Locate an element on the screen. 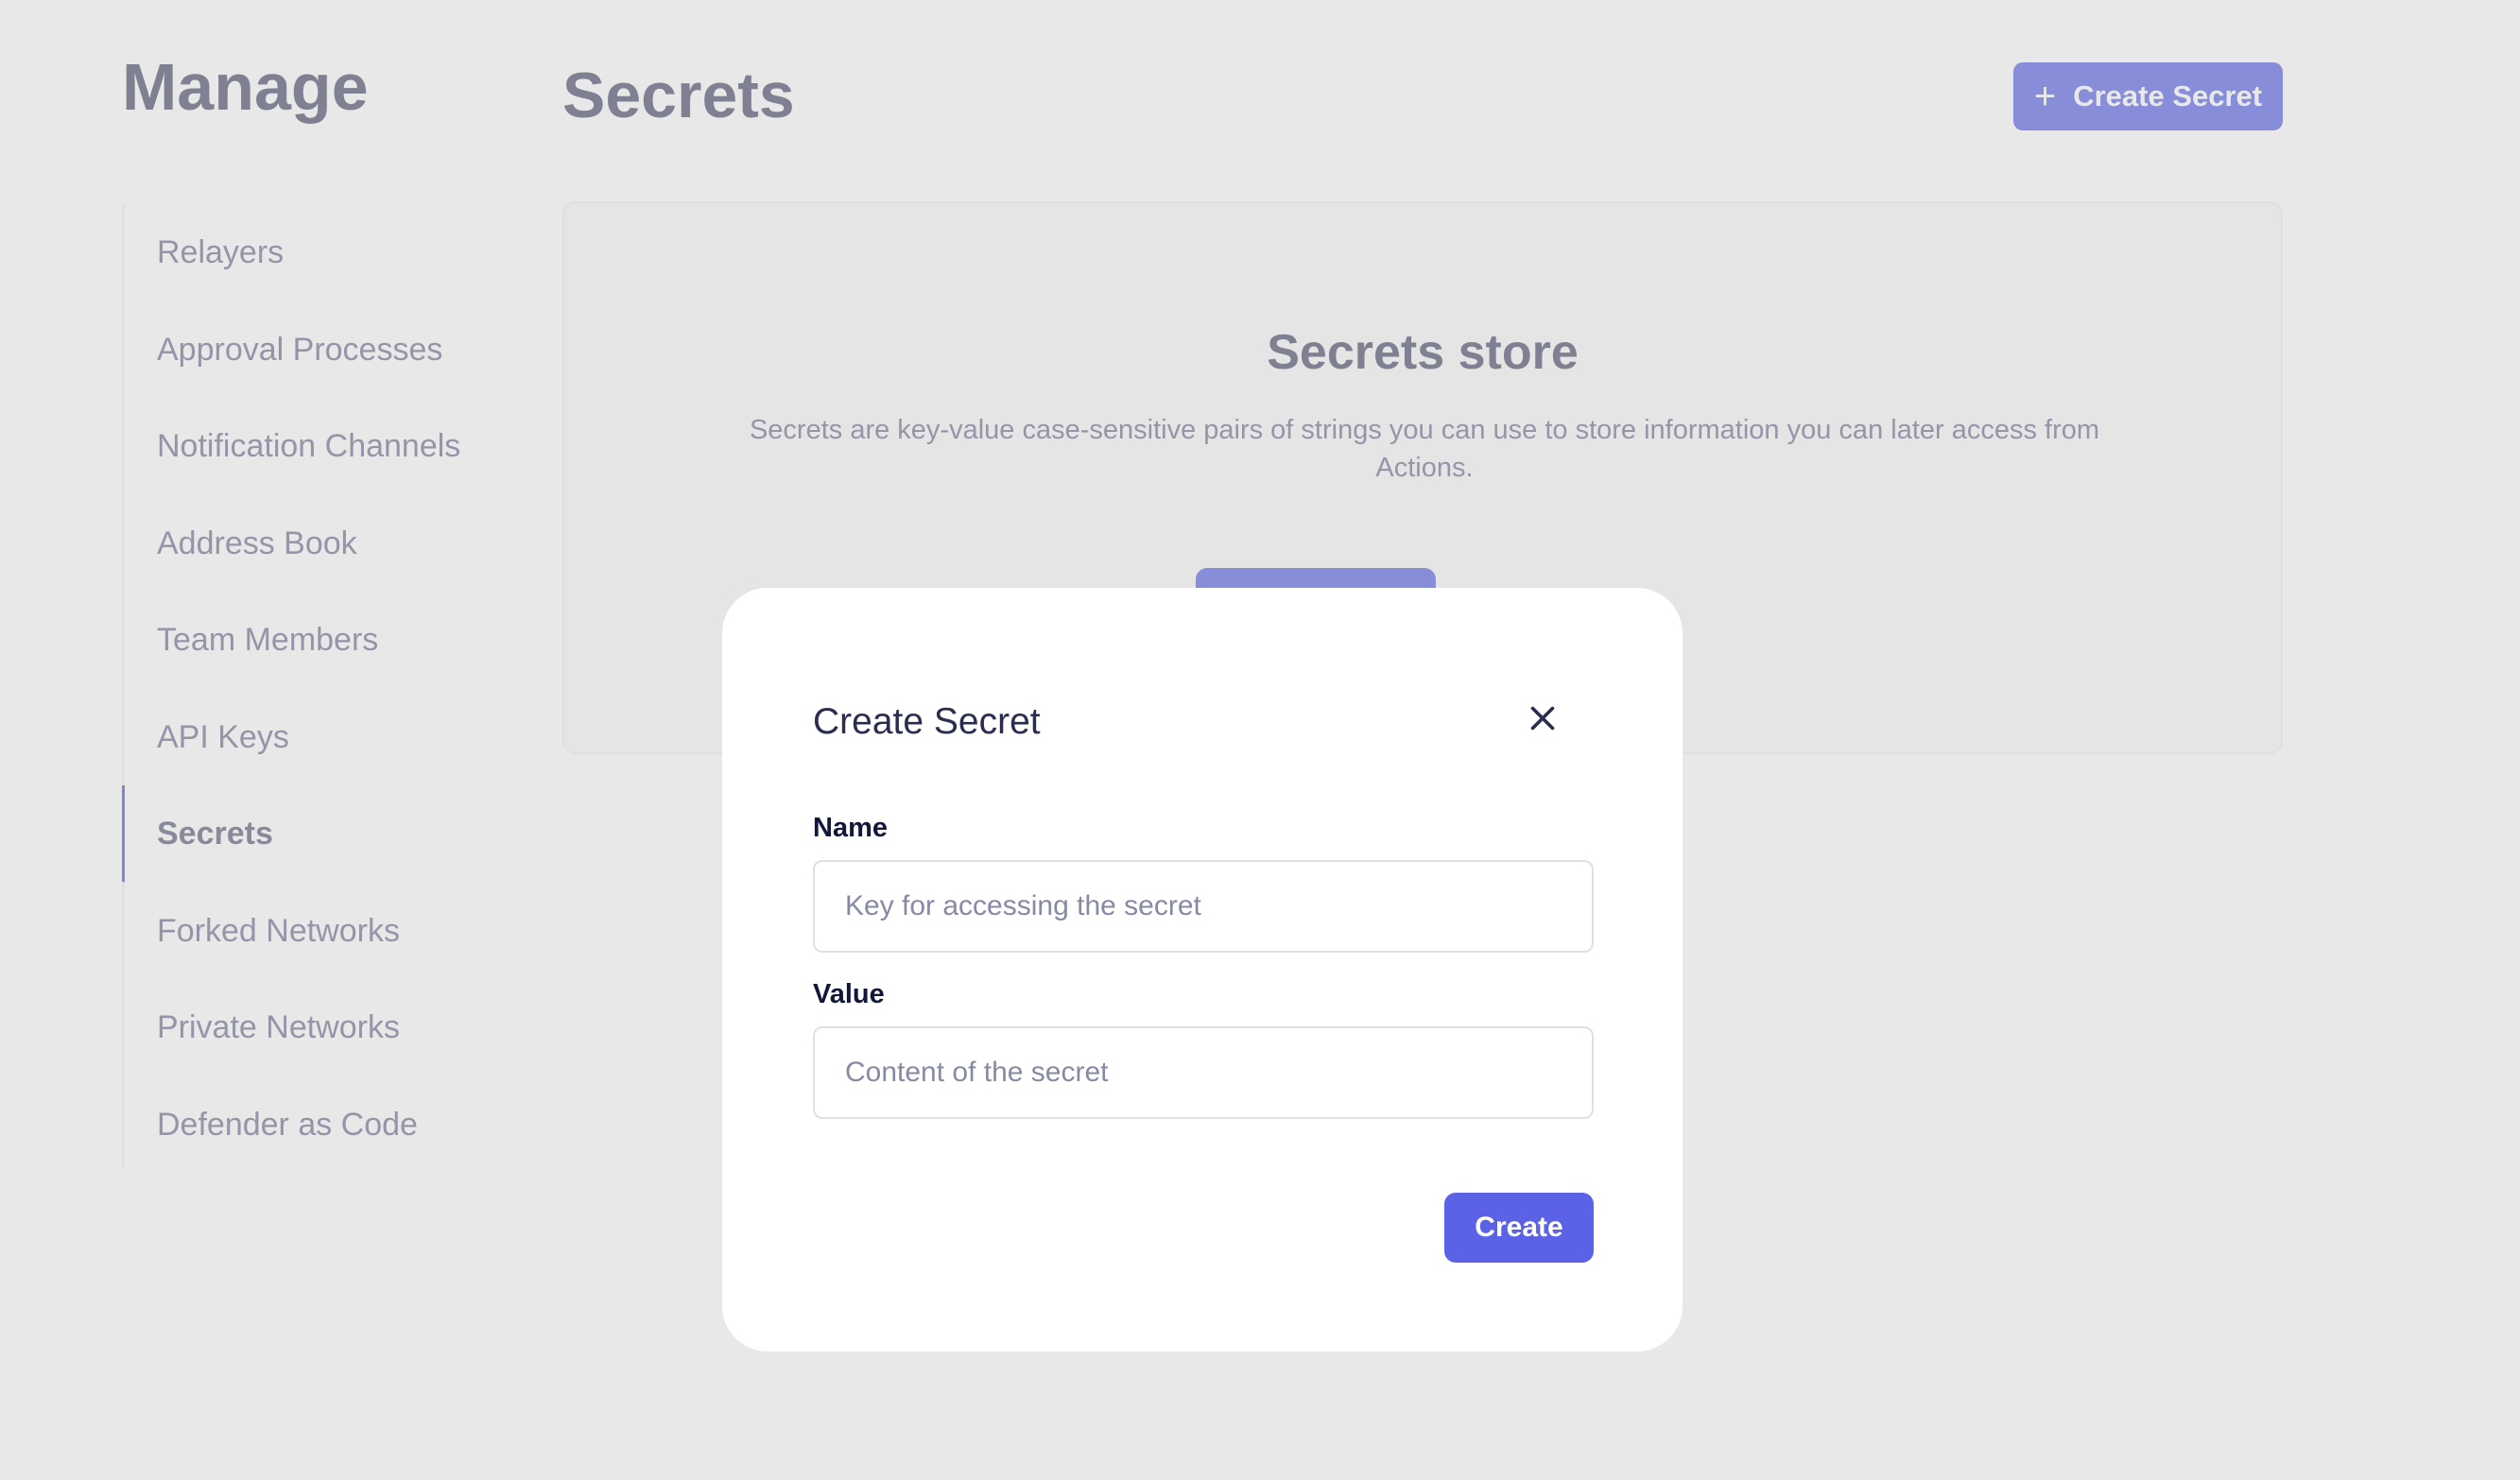  close-icon-glyph is located at coordinates (1542, 718).